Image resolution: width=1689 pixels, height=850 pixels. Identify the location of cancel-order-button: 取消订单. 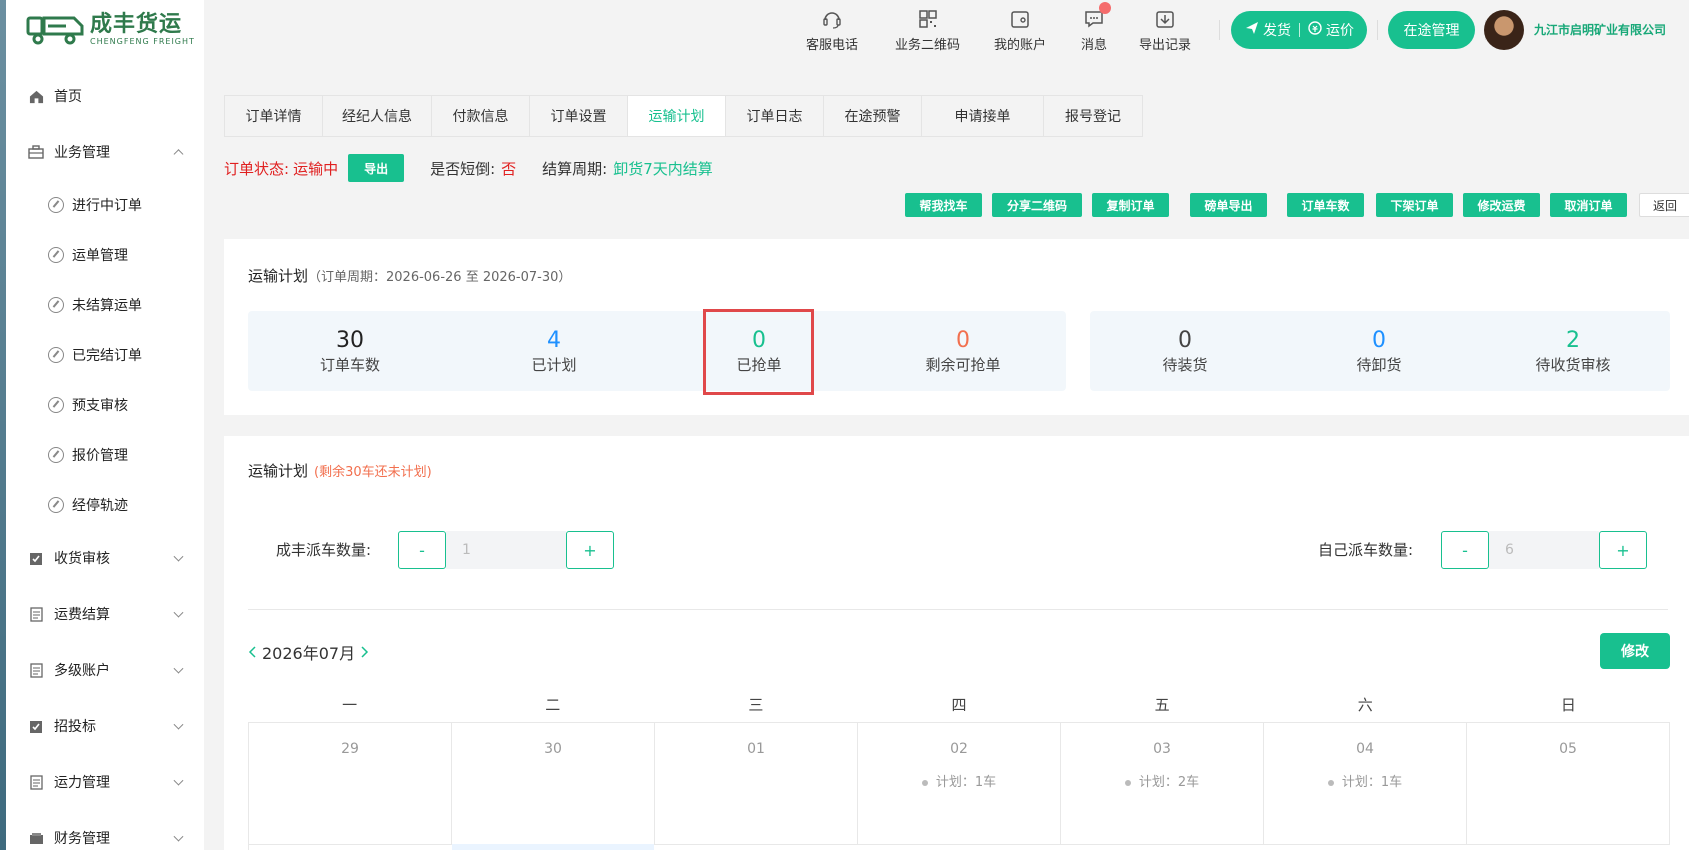
(1588, 205).